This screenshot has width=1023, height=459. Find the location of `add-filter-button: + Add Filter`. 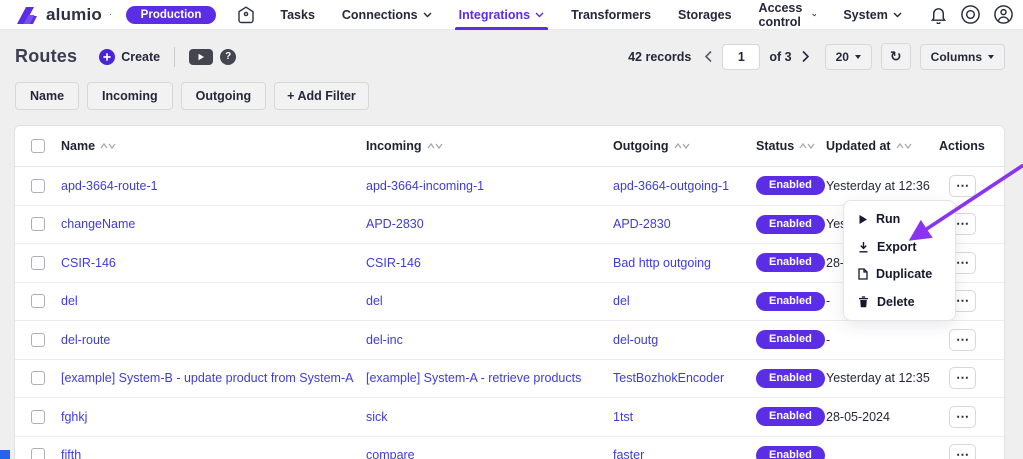

add-filter-button: + Add Filter is located at coordinates (321, 96).